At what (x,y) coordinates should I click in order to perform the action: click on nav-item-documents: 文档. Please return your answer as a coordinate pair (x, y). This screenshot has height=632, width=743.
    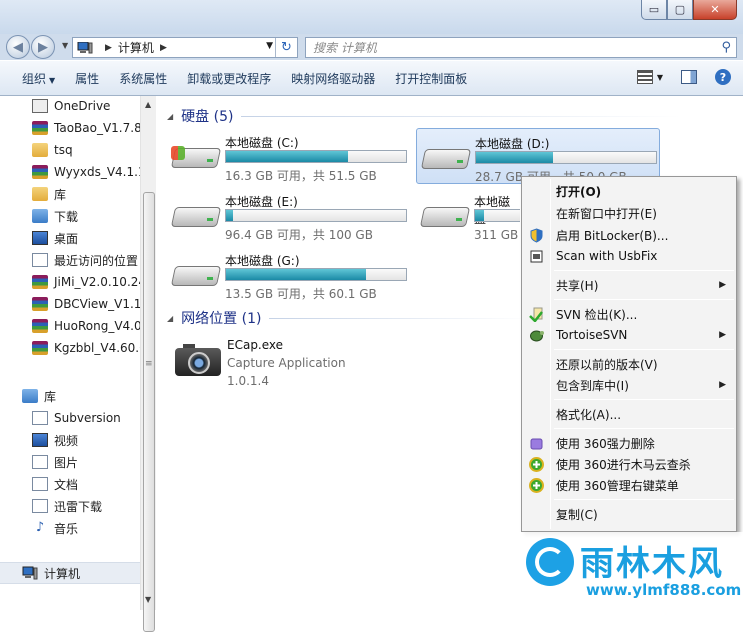
    Looking at the image, I should click on (86, 484).